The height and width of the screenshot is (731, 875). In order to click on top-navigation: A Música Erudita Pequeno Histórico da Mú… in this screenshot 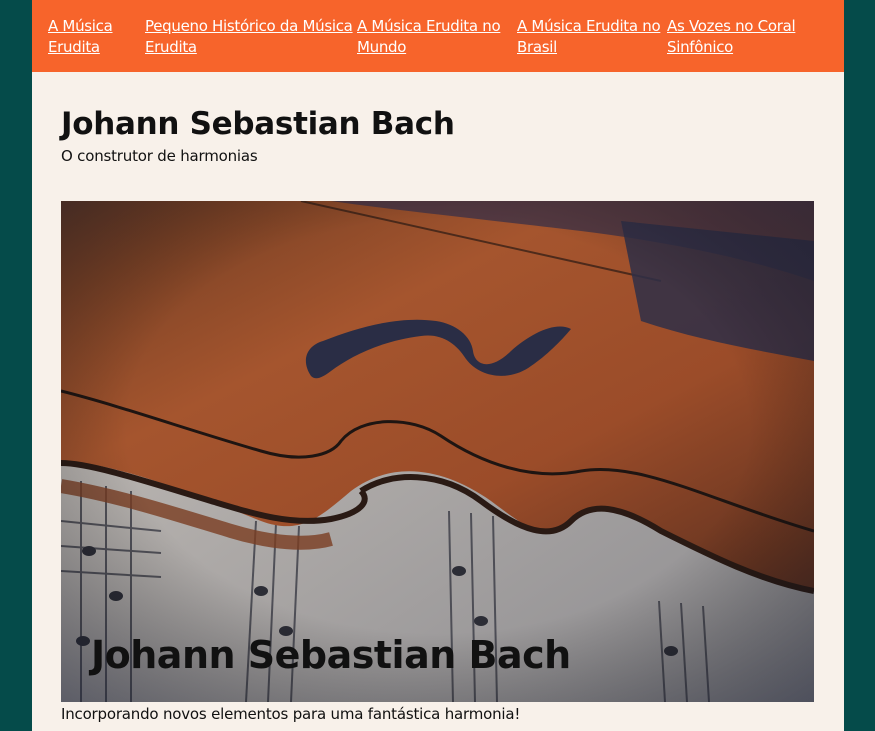, I will do `click(438, 36)`.